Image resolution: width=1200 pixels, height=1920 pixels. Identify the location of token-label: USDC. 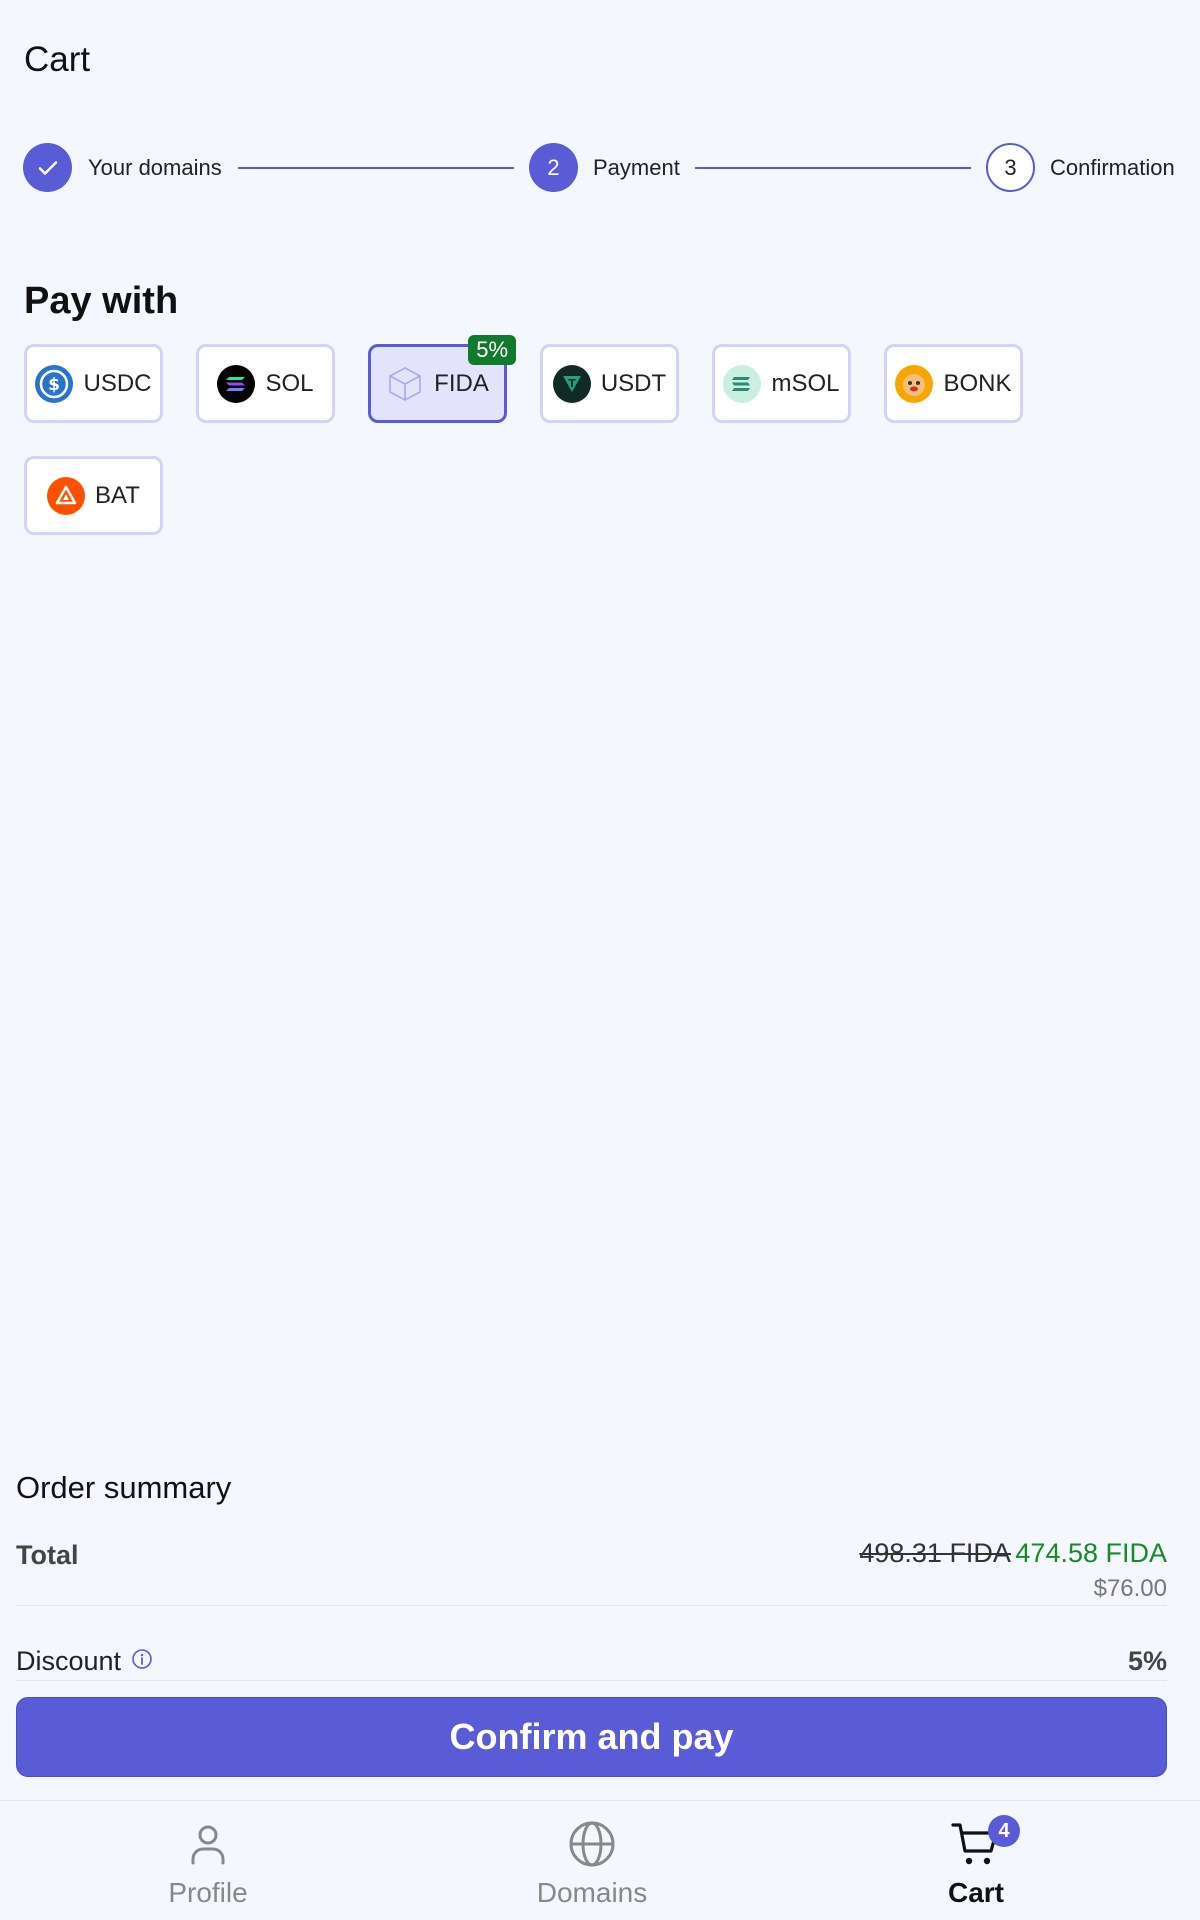
(117, 383).